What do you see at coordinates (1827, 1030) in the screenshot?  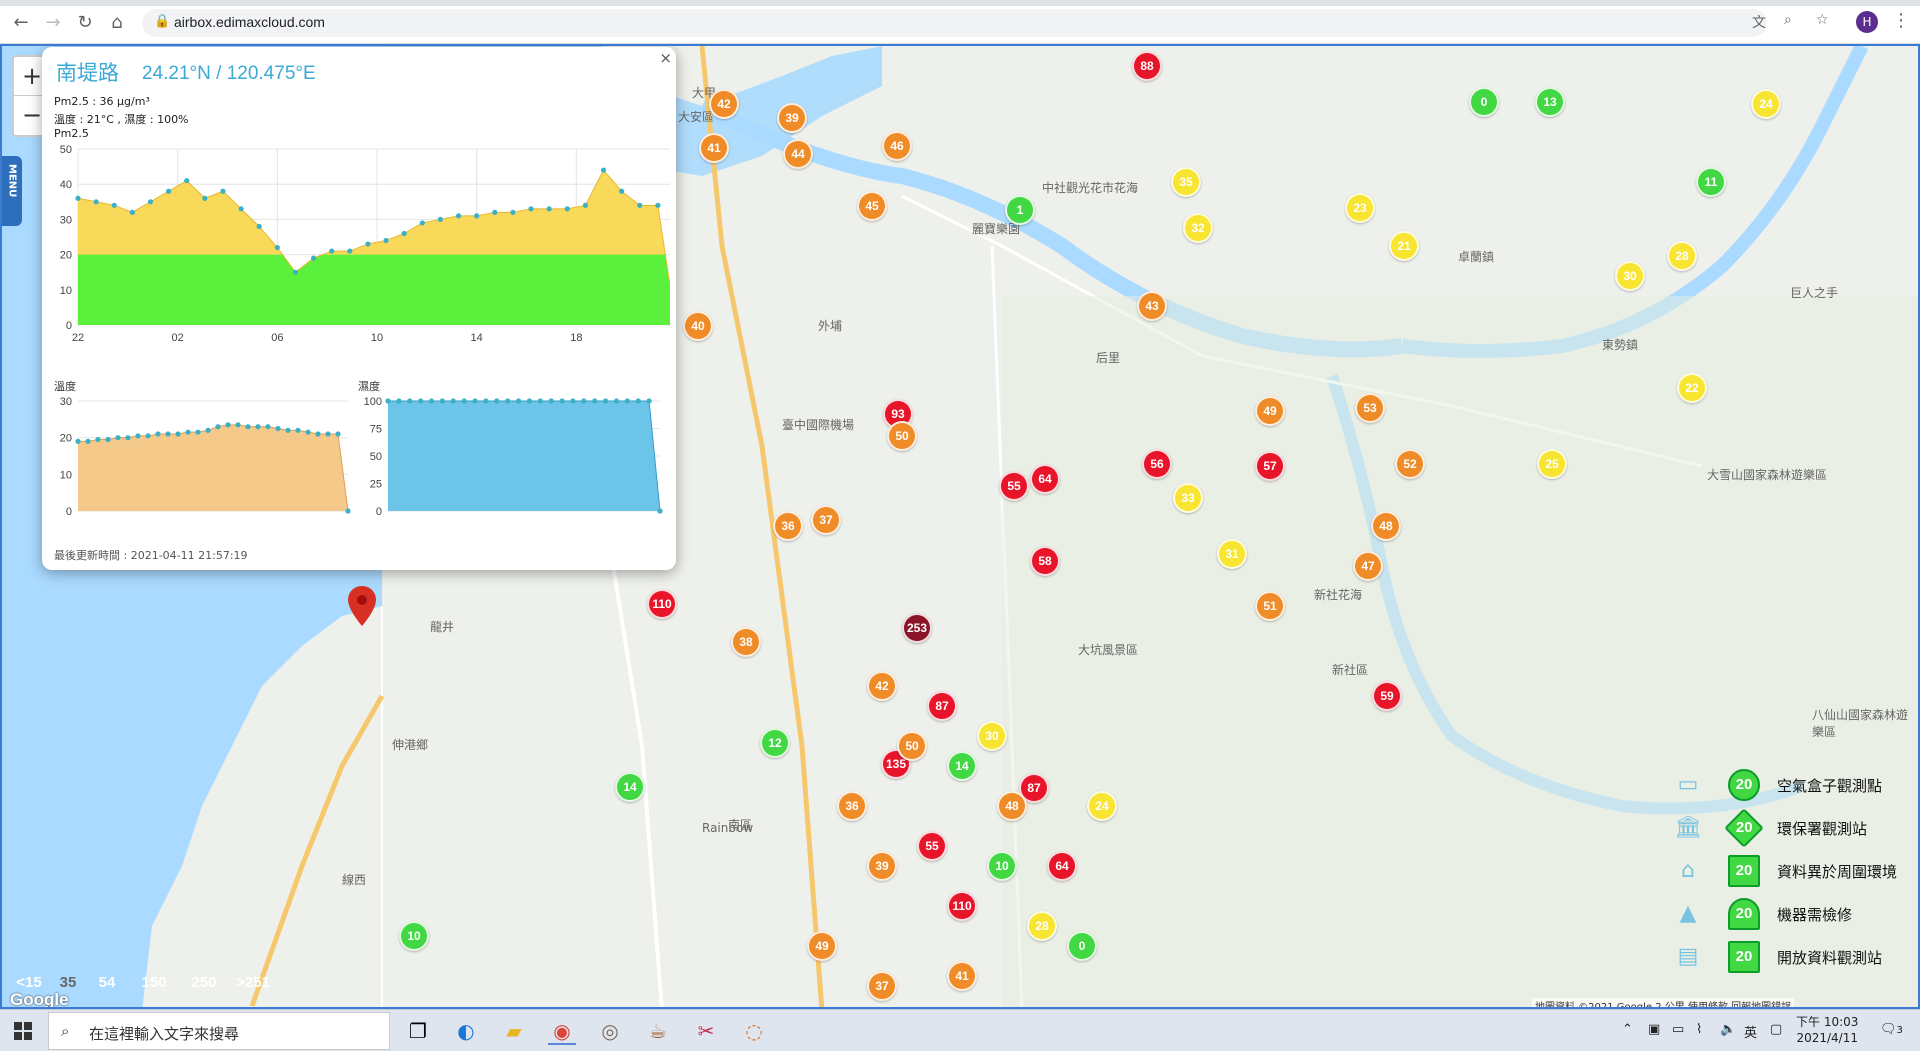 I see `taskbar-clock: 下午 10:03 2021/4/11` at bounding box center [1827, 1030].